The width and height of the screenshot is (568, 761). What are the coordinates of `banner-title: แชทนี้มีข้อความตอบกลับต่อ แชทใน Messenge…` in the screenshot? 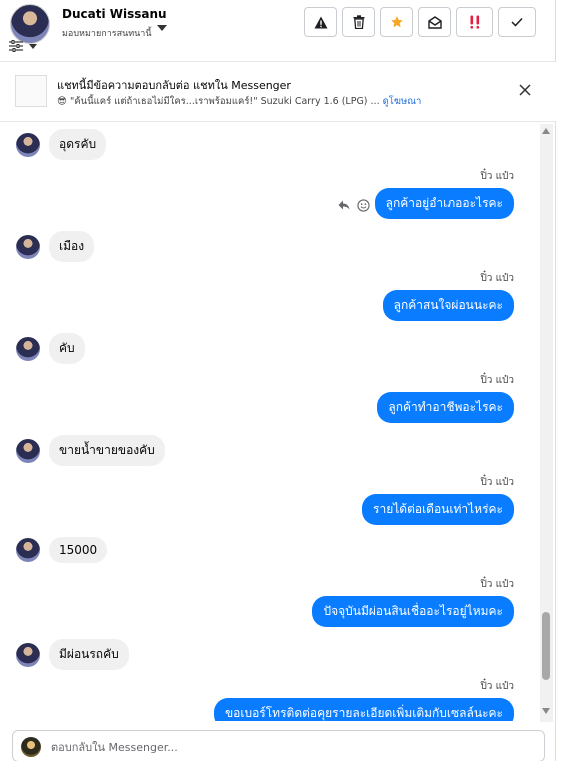 It's located at (174, 85).